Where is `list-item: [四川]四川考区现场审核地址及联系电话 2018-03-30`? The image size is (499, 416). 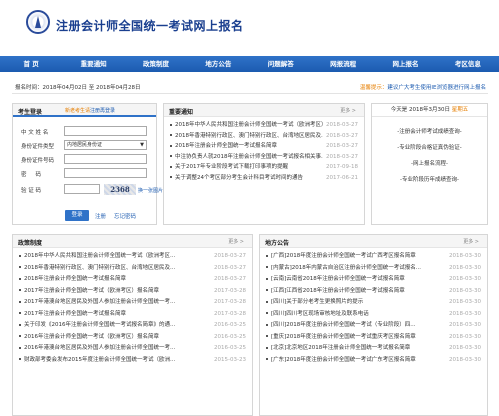 list-item: [四川]四川考区现场审核地址及联系电话 2018-03-30 is located at coordinates (373, 314).